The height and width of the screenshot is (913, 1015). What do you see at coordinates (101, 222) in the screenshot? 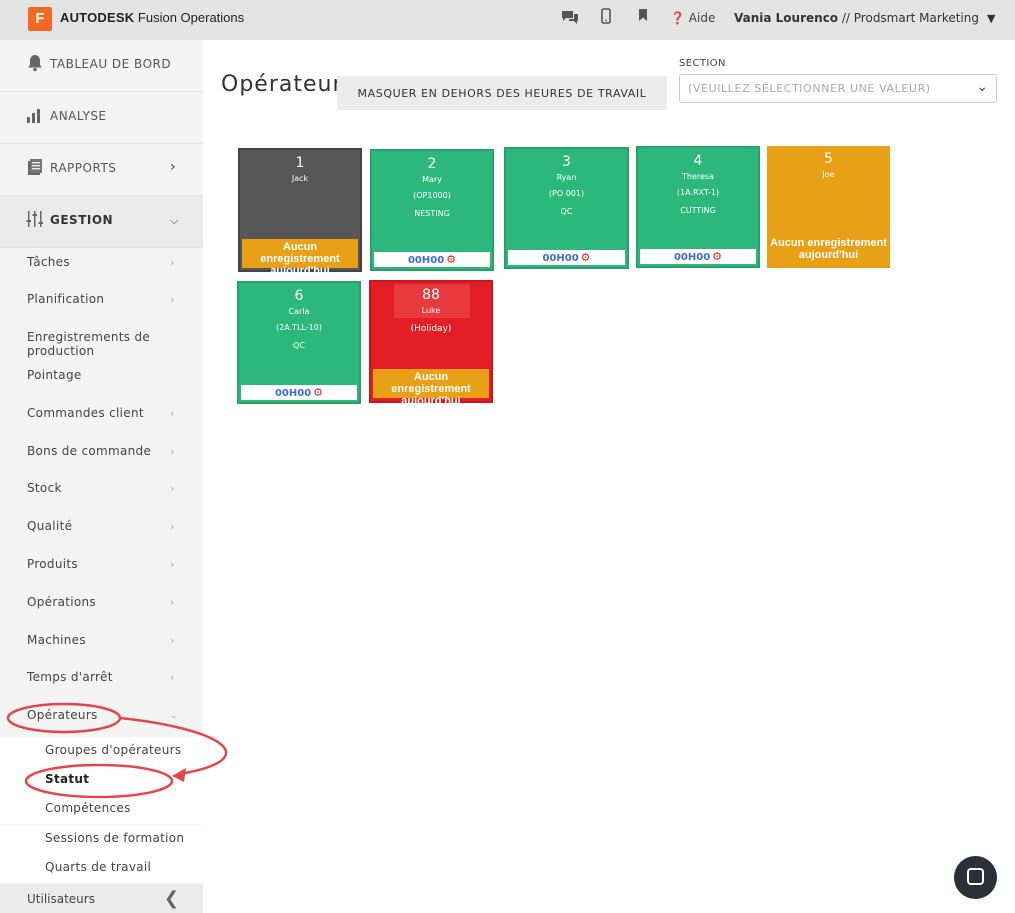
I see `sidebar-item-management: GESTION ⌵` at bounding box center [101, 222].